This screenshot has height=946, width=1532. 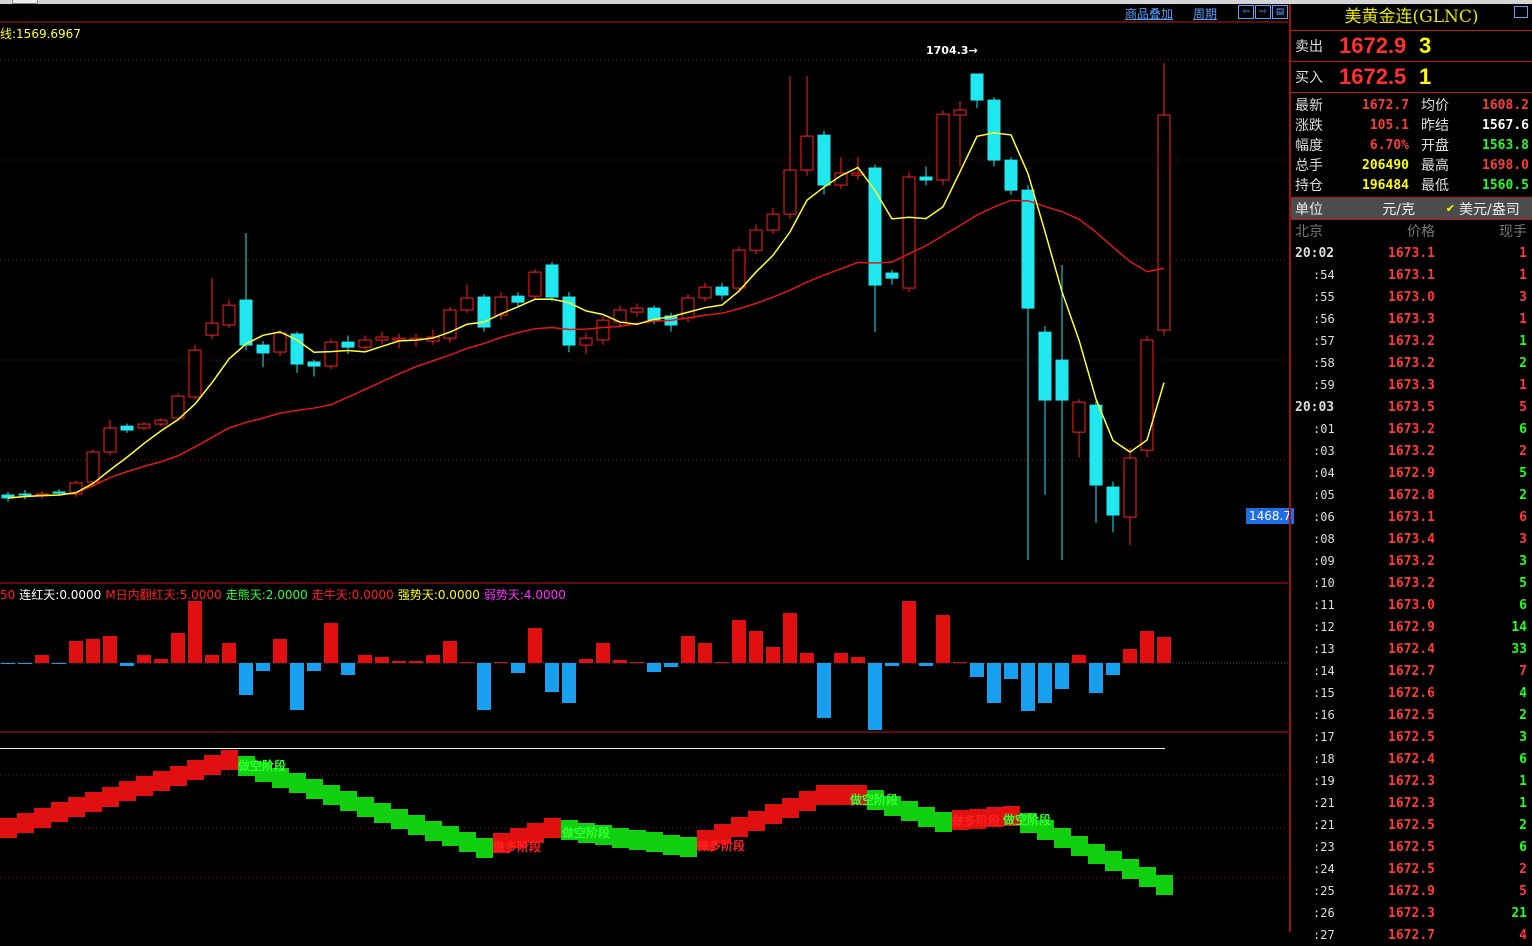 What do you see at coordinates (1411, 125) in the screenshot?
I see `stats-row: 涨跌 105.1 昨结 1567.6` at bounding box center [1411, 125].